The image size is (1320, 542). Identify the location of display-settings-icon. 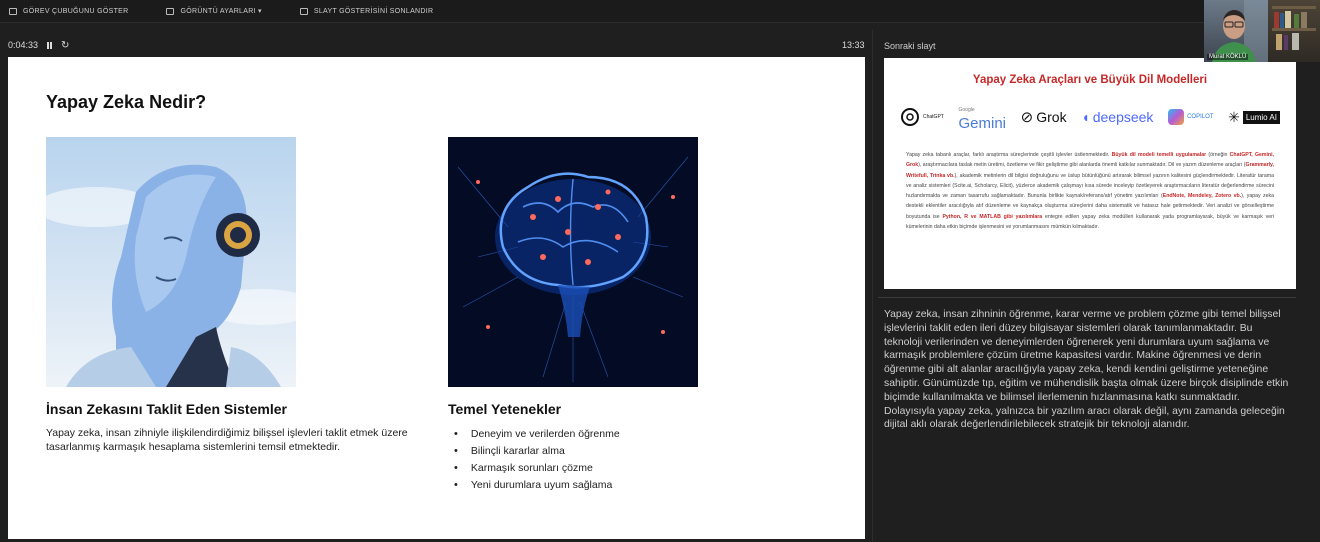
(170, 11).